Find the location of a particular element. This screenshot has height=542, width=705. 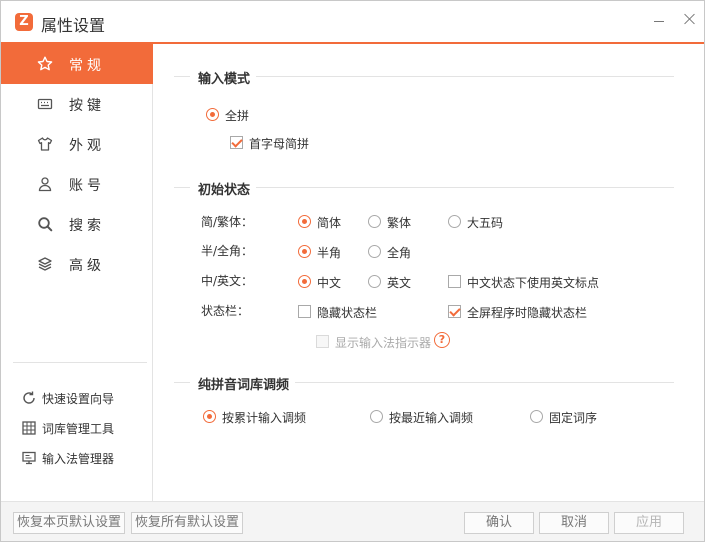

sidebar-item-appearance: 外观 is located at coordinates (77, 144).